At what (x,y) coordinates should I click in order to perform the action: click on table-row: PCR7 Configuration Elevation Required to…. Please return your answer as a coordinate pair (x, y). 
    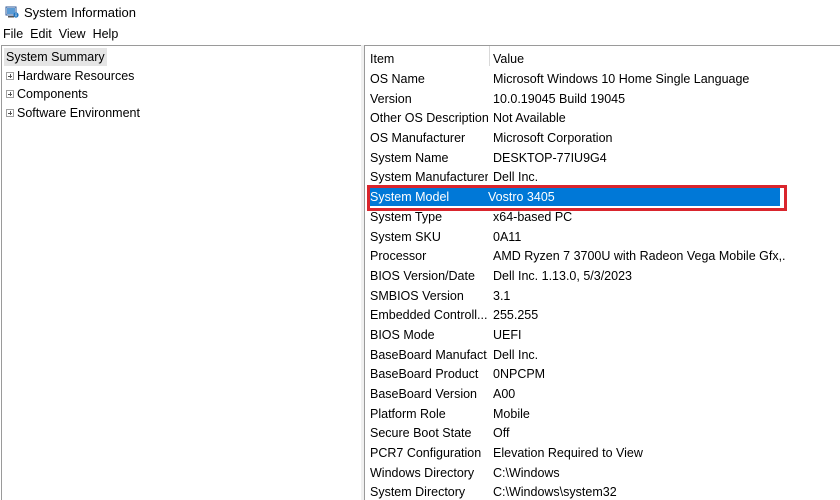
    Looking at the image, I should click on (575, 452).